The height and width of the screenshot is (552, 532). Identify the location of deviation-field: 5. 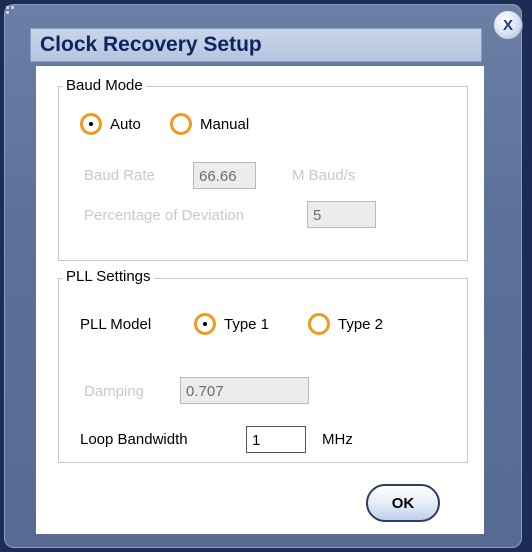
(341, 214).